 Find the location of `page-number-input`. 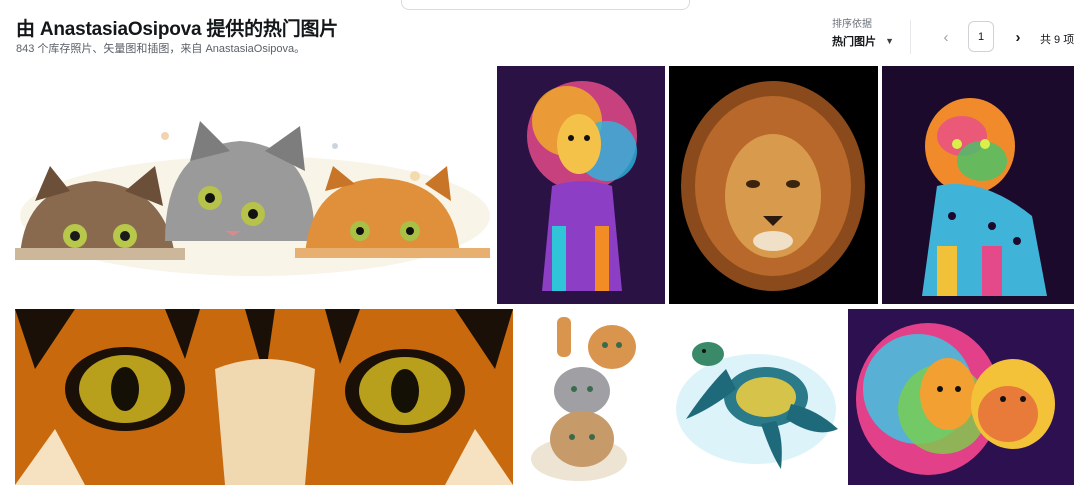

page-number-input is located at coordinates (981, 36).